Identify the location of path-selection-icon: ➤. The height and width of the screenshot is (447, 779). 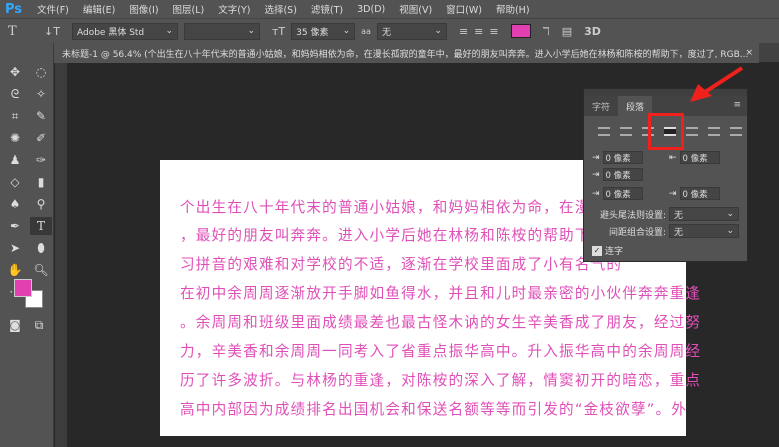
(15, 248).